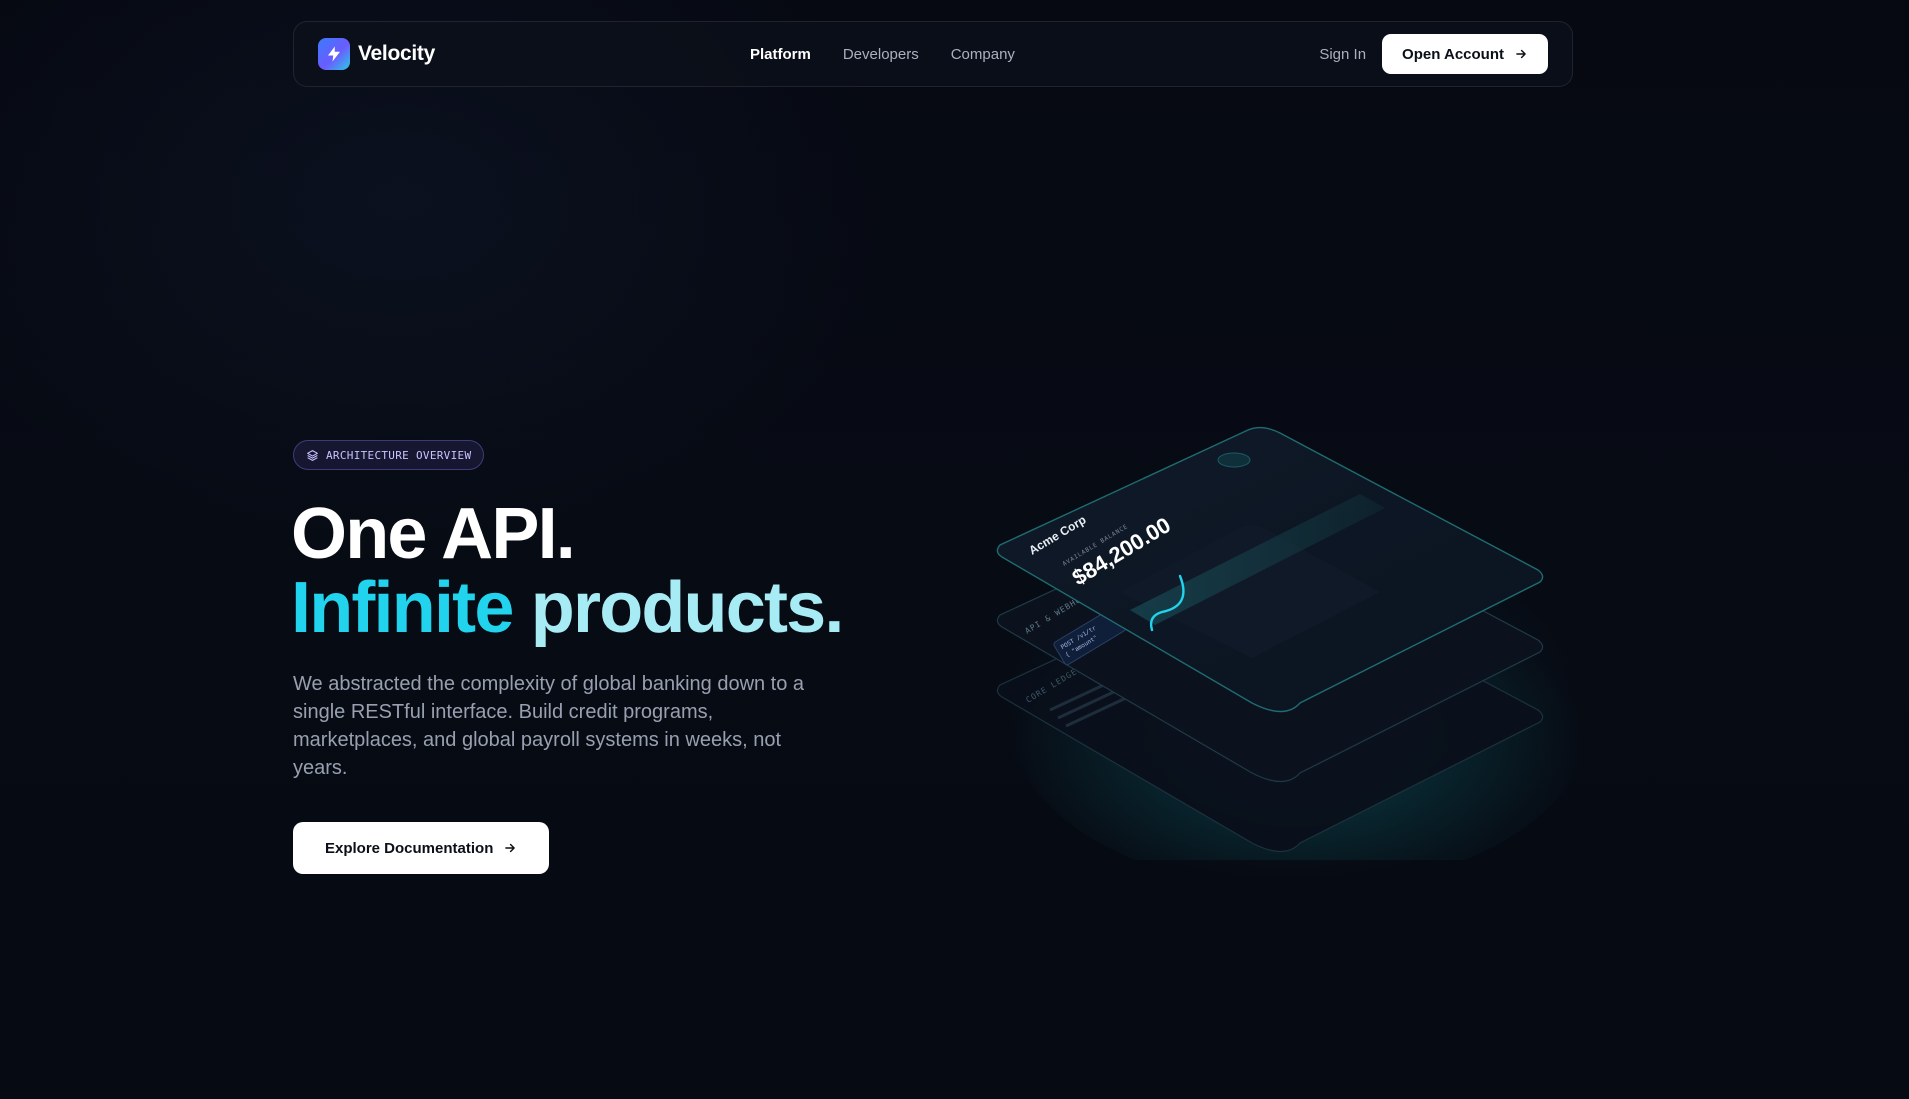  What do you see at coordinates (687, 608) in the screenshot?
I see `hero-title-word-products: products.` at bounding box center [687, 608].